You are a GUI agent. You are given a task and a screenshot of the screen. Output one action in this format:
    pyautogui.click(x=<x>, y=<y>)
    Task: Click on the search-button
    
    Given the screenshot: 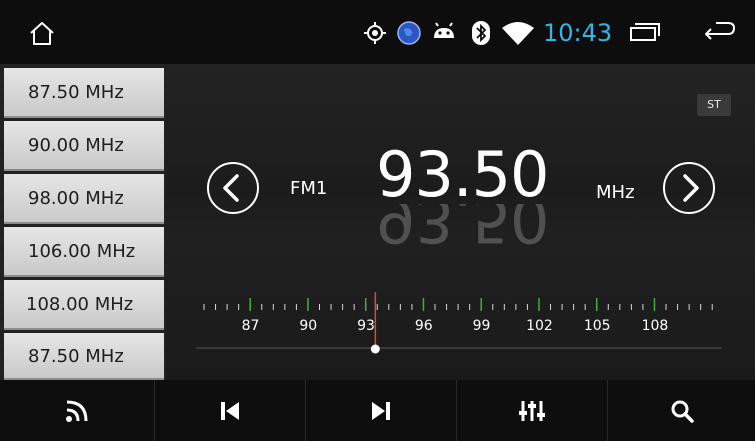 What is the action you would take?
    pyautogui.click(x=681, y=410)
    